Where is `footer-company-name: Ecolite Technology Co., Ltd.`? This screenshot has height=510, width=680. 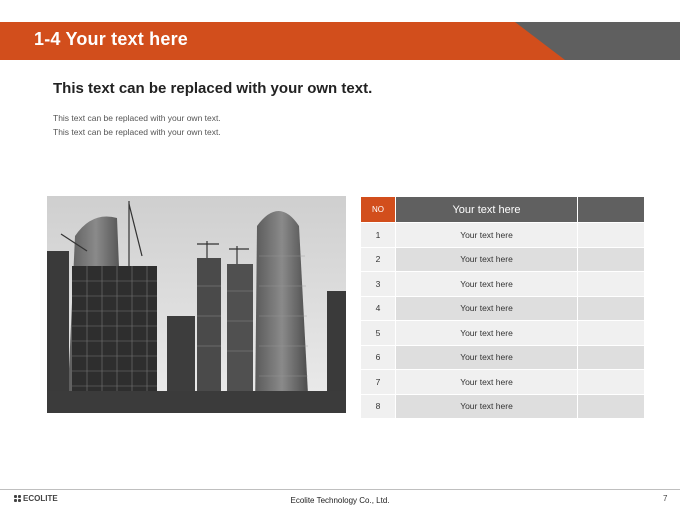 footer-company-name: Ecolite Technology Co., Ltd. is located at coordinates (340, 500).